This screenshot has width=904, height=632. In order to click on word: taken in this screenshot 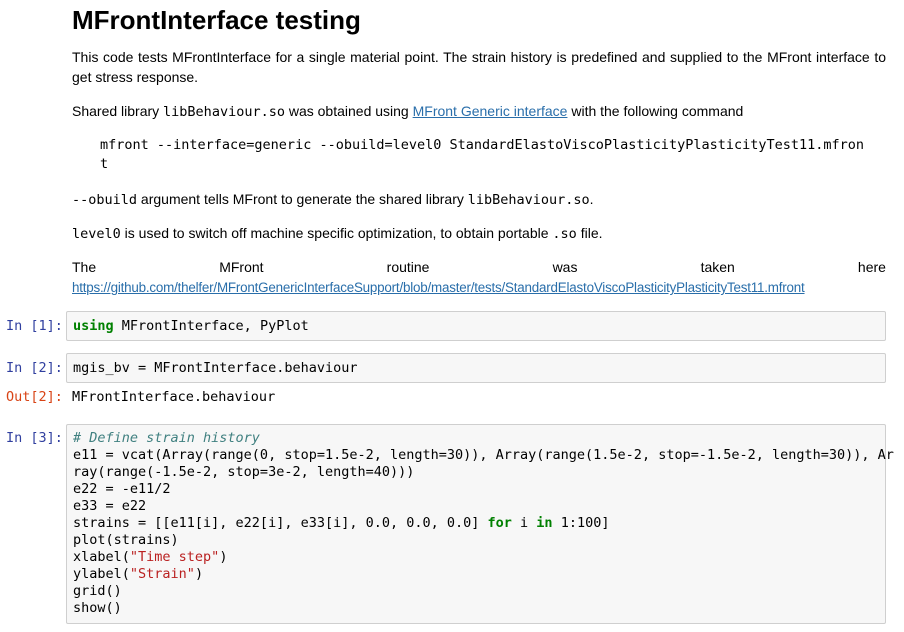, I will do `click(717, 267)`.